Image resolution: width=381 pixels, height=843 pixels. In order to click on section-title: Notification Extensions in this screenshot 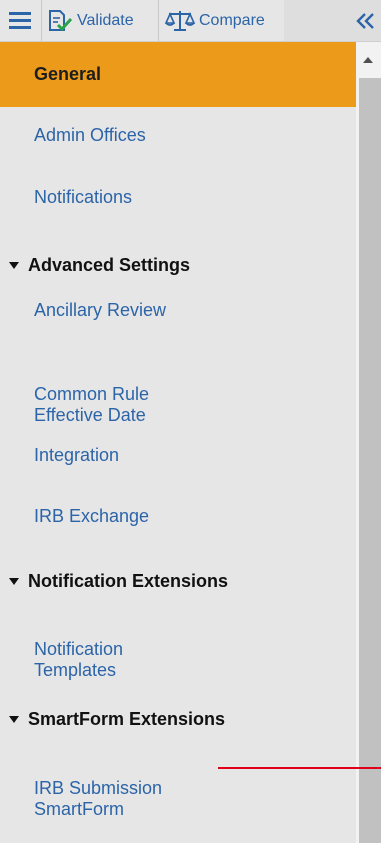, I will do `click(128, 580)`.